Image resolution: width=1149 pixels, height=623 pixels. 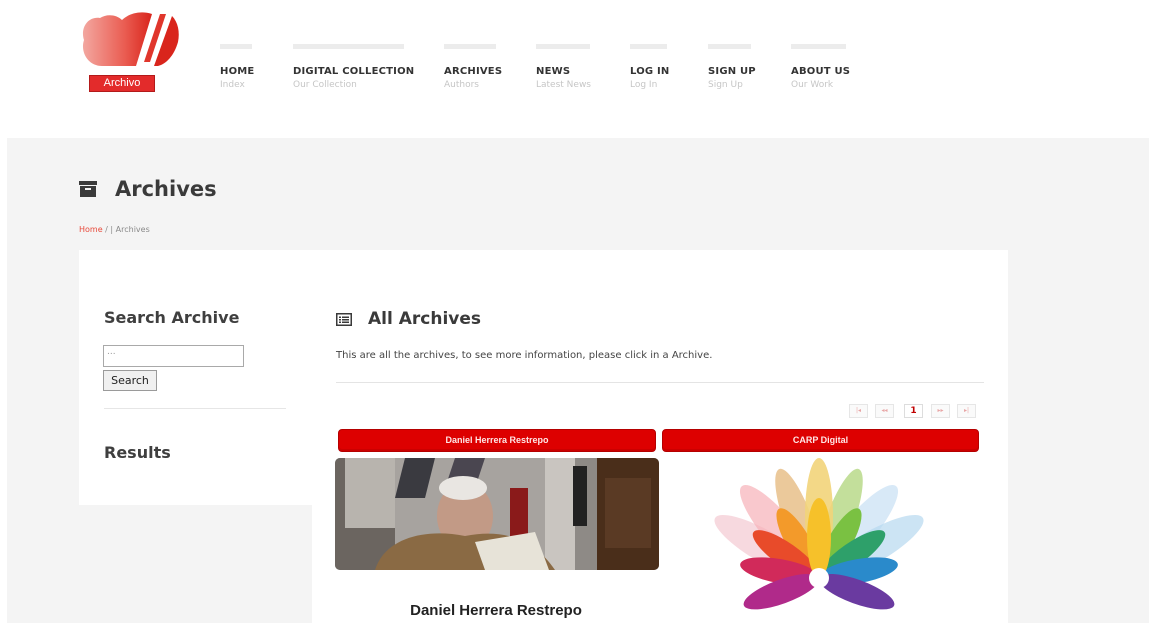 I want to click on archive-tab-daniel-herrera: Daniel Herrera Restrepo, so click(x=497, y=440).